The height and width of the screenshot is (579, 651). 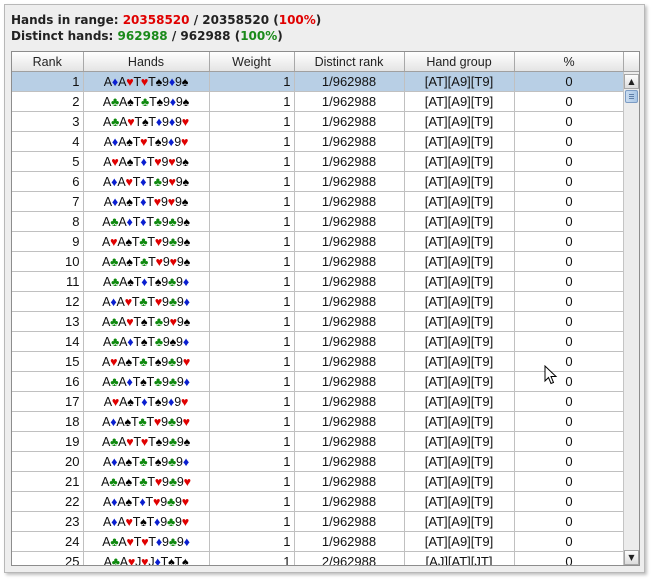 I want to click on table-row: 12 A♦A♥T♣T♥9♣9♦ 1 1/962988 [AT][A9][T9] 0, so click(x=318, y=301).